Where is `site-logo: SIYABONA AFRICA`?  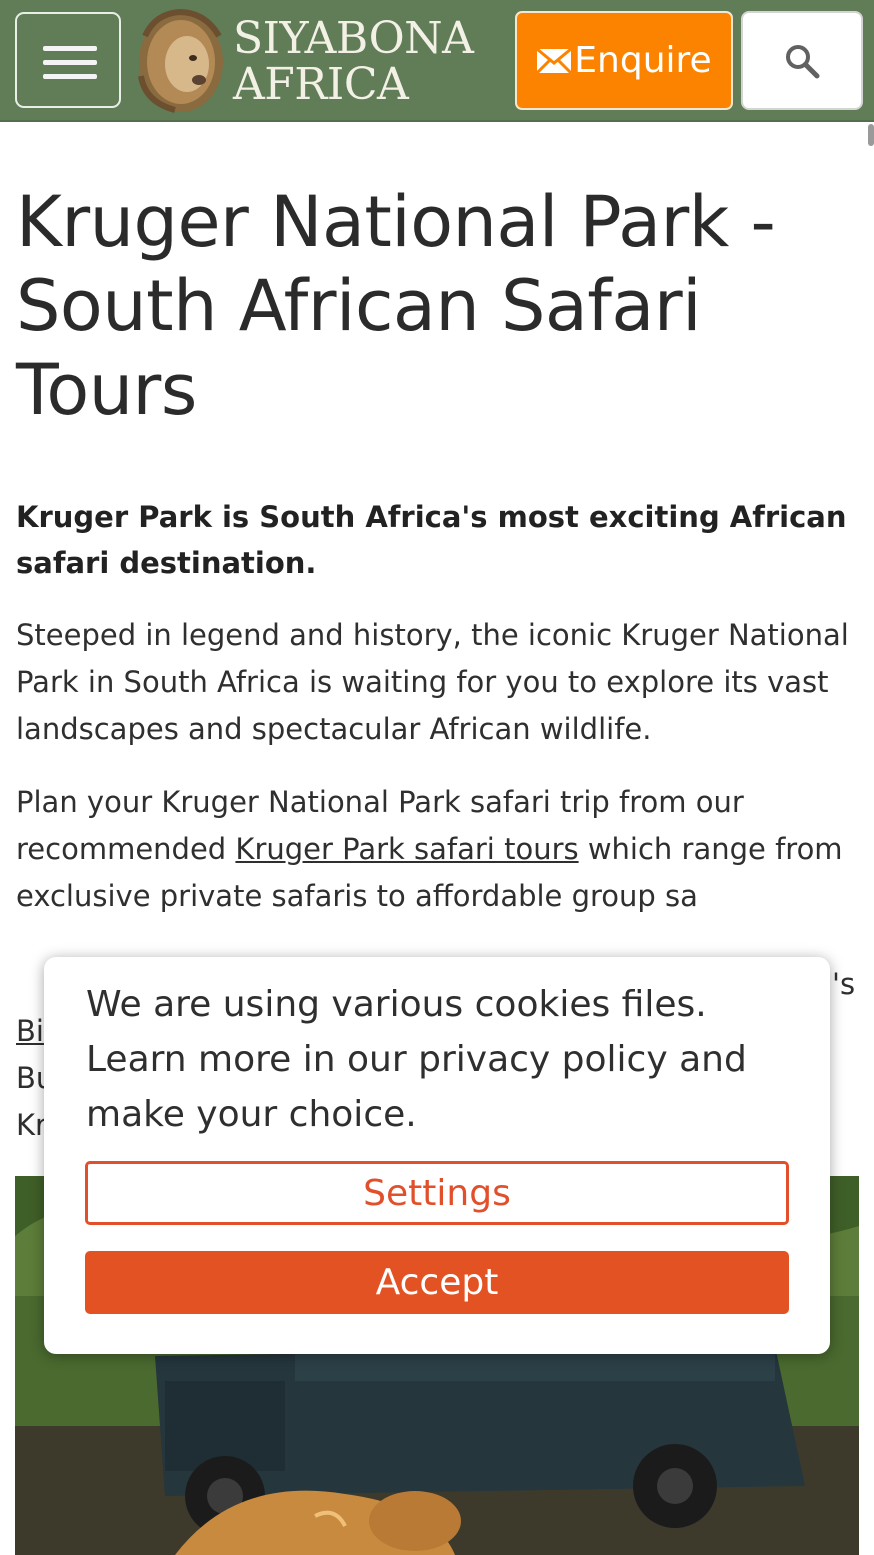
site-logo: SIYABONA AFRICA is located at coordinates (307, 61).